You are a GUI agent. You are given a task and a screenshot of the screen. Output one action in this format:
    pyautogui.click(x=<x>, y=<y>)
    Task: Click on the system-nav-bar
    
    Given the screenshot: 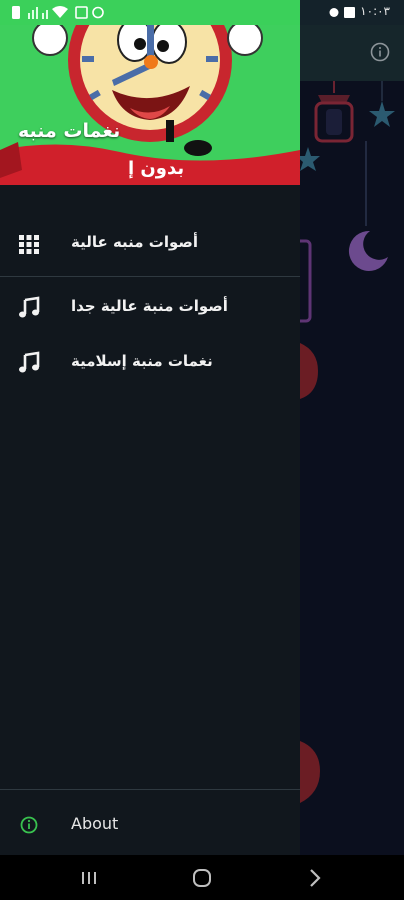 What is the action you would take?
    pyautogui.click(x=202, y=877)
    